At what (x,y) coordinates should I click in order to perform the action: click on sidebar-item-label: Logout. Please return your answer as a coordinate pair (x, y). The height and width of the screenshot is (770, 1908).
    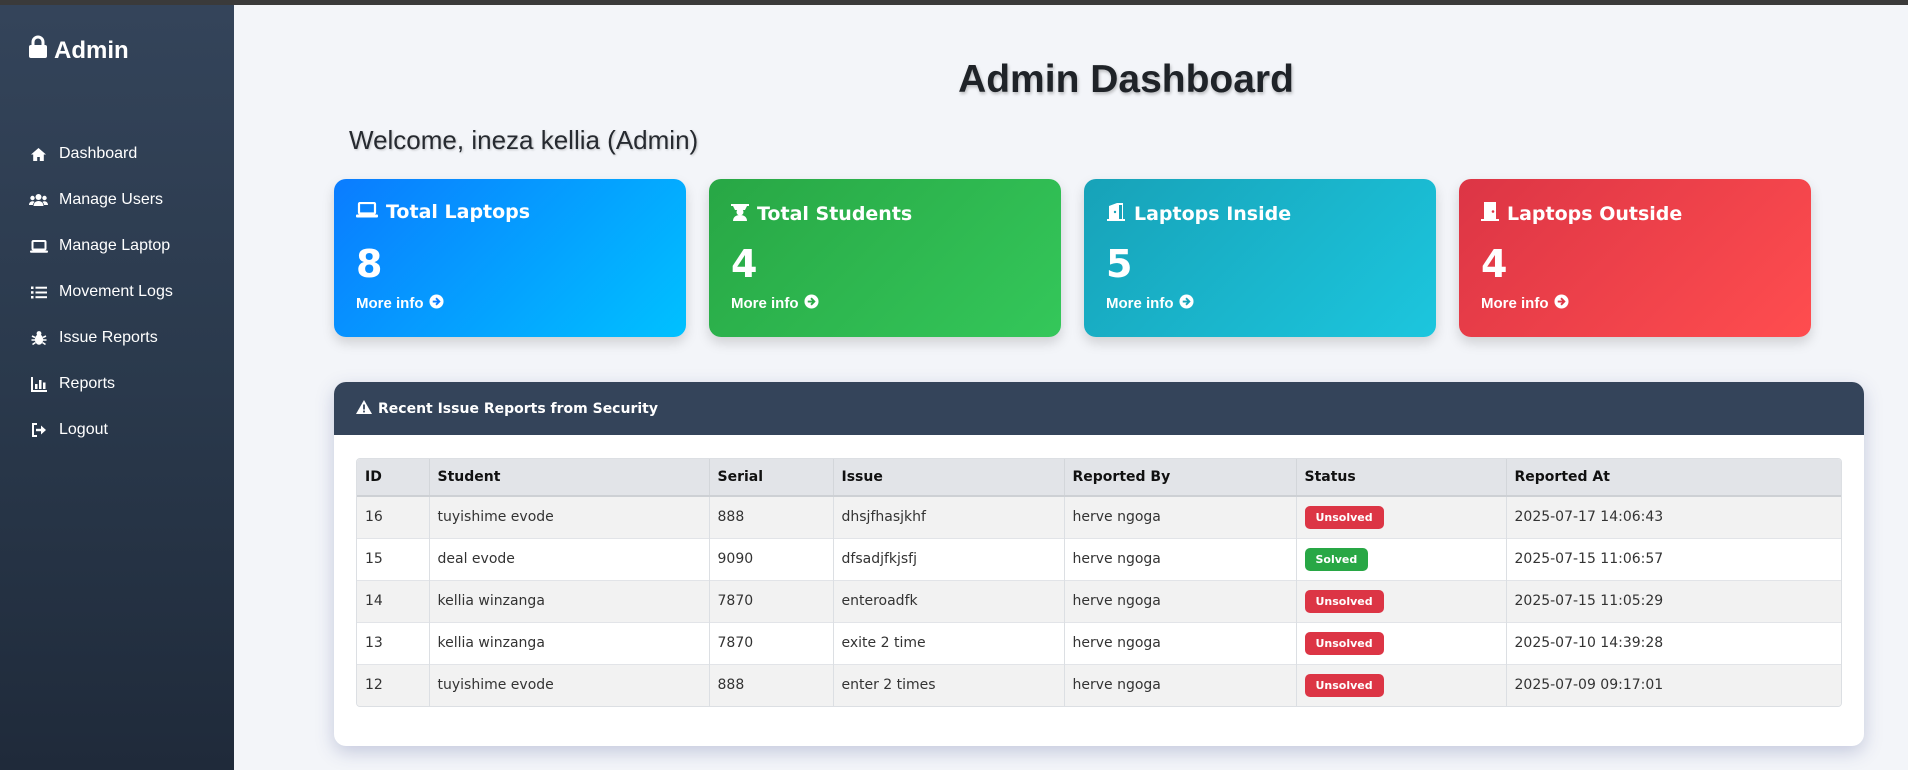
    Looking at the image, I should click on (83, 429).